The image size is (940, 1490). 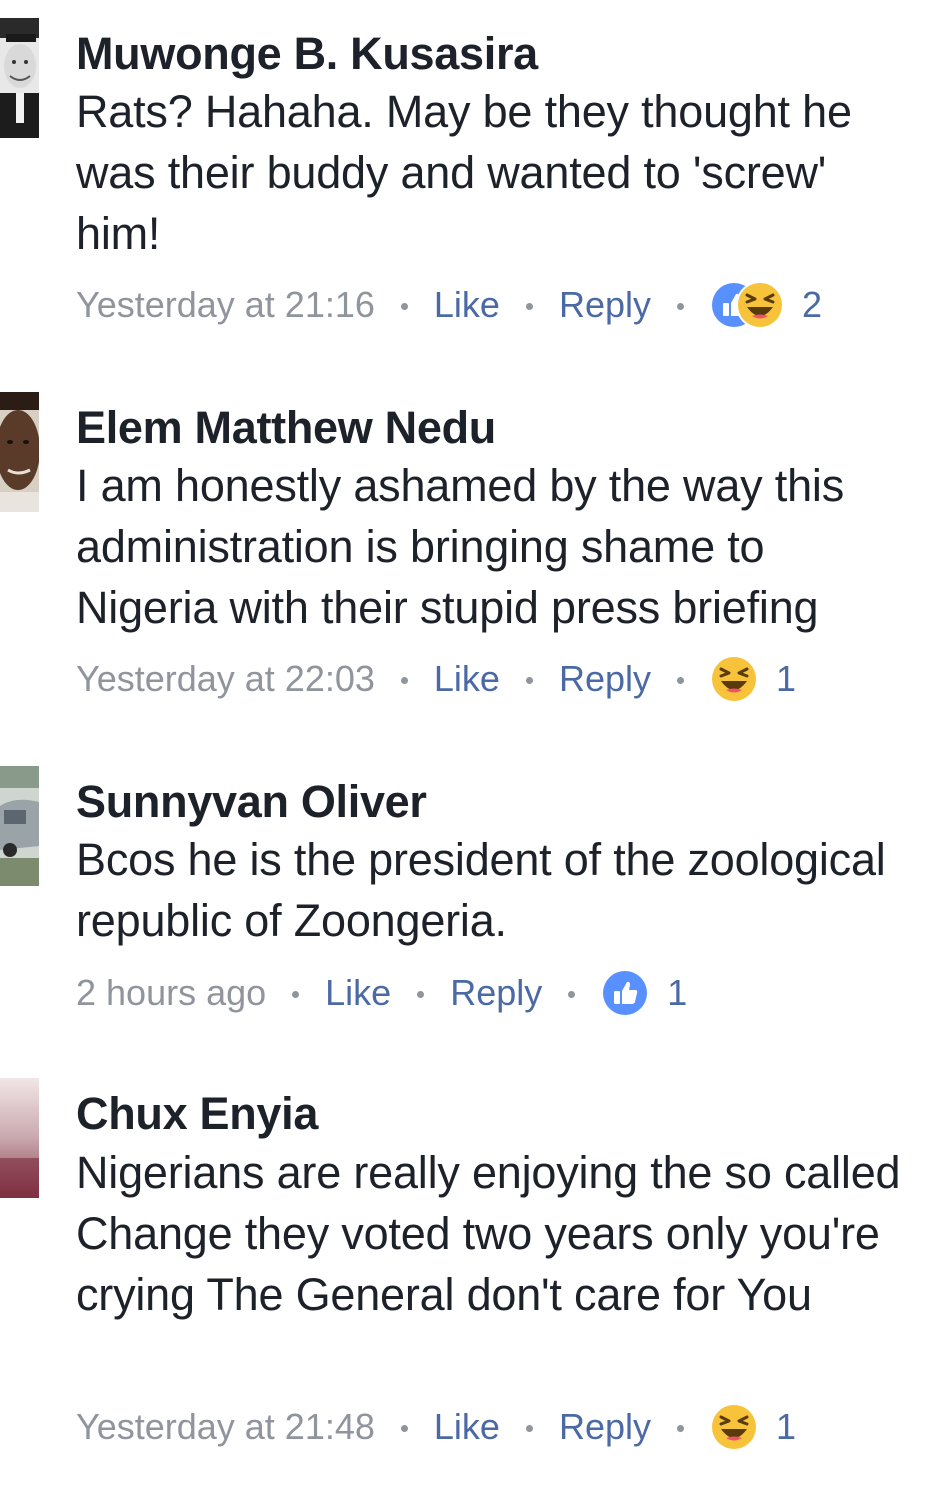 I want to click on reaction-count: 2, so click(x=812, y=304).